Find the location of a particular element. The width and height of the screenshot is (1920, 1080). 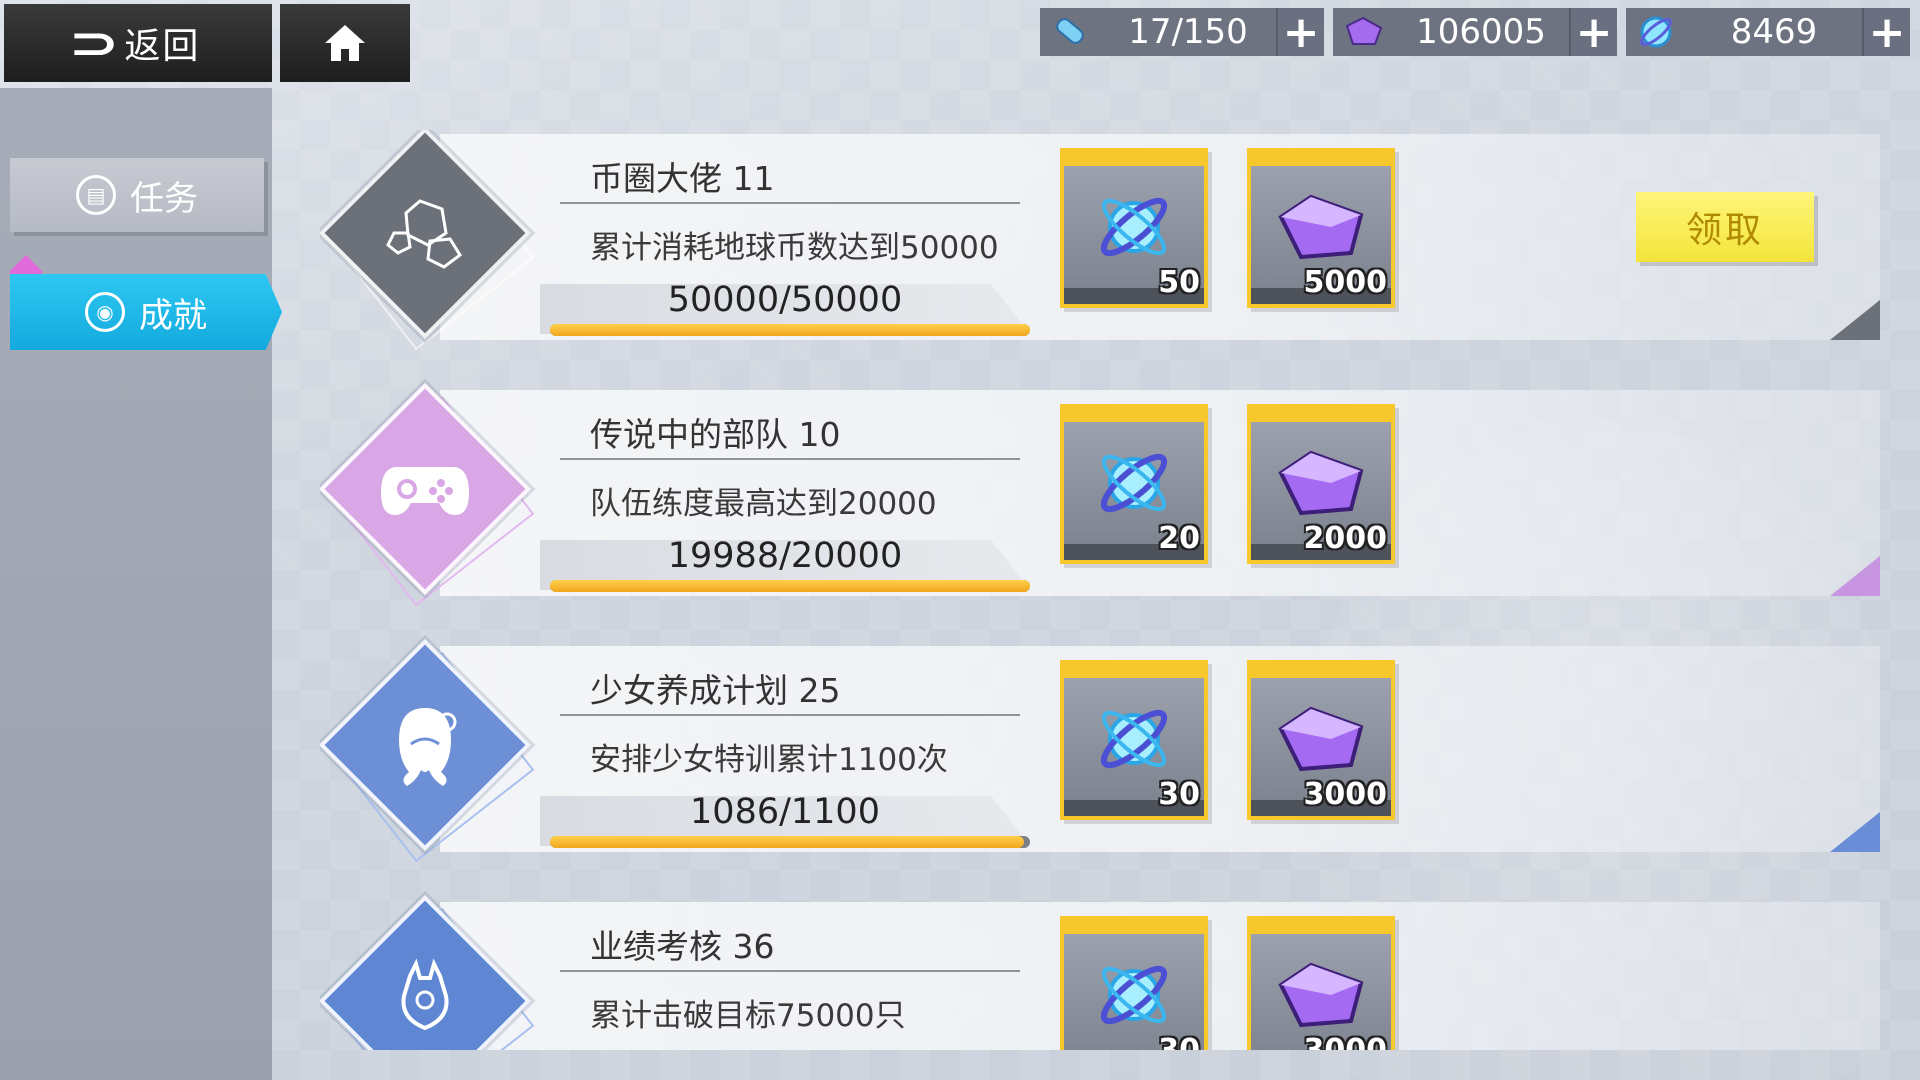

achievement-title: 币圈大佬 11 is located at coordinates (682, 178).